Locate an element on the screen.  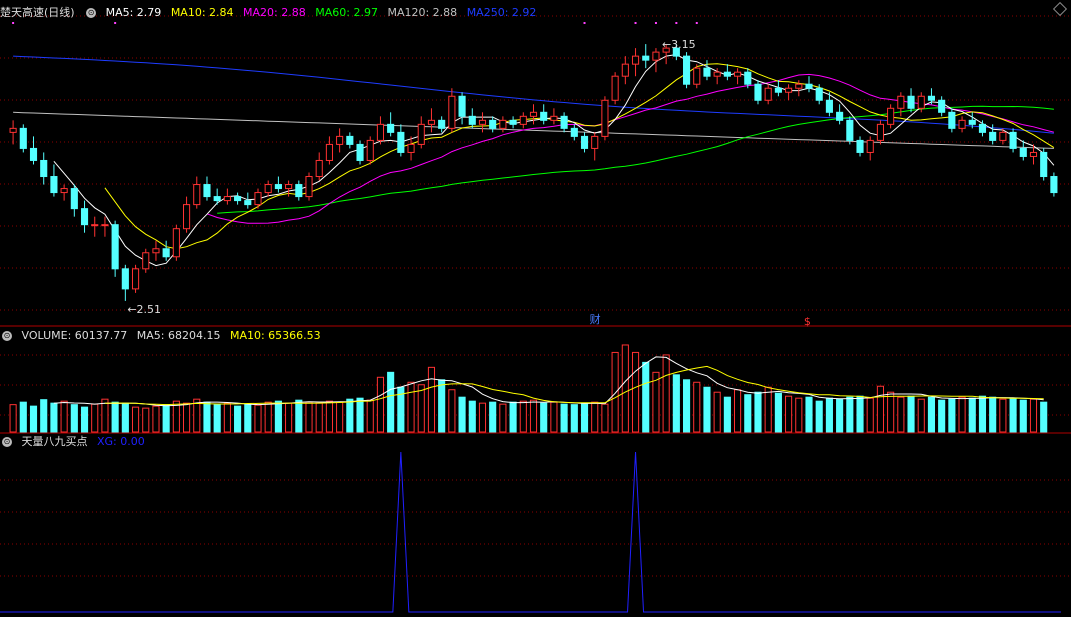
volume-label: VOLUME: 60137.77 is located at coordinates (74, 335).